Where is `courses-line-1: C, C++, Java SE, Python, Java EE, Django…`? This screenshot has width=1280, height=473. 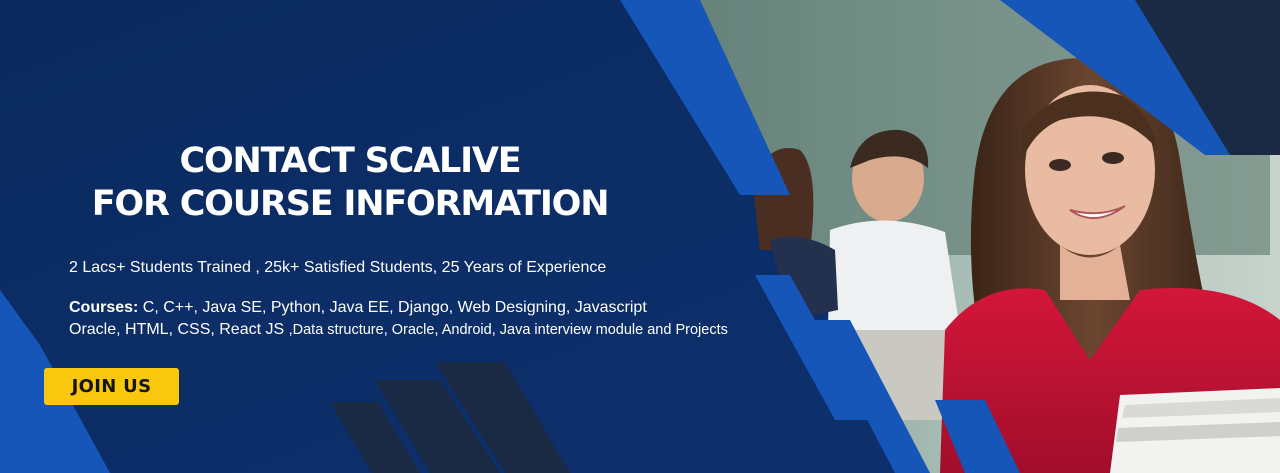 courses-line-1: C, C++, Java SE, Python, Java EE, Django… is located at coordinates (392, 307).